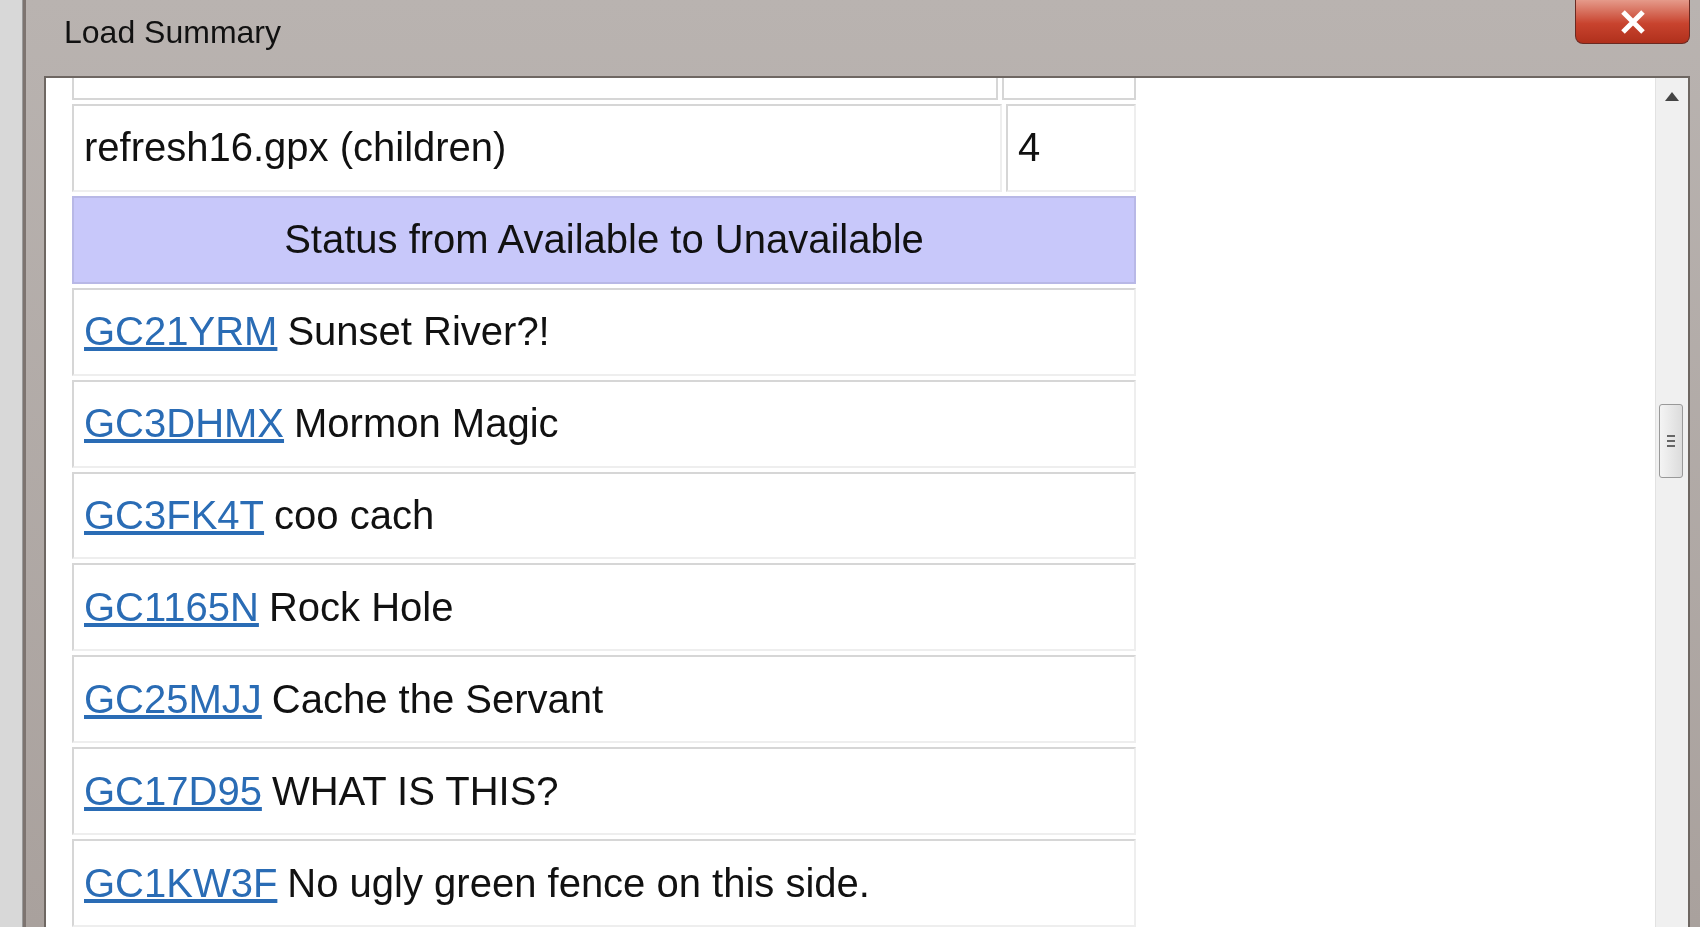 The width and height of the screenshot is (1700, 927). I want to click on count-cell: 4, so click(1071, 147).